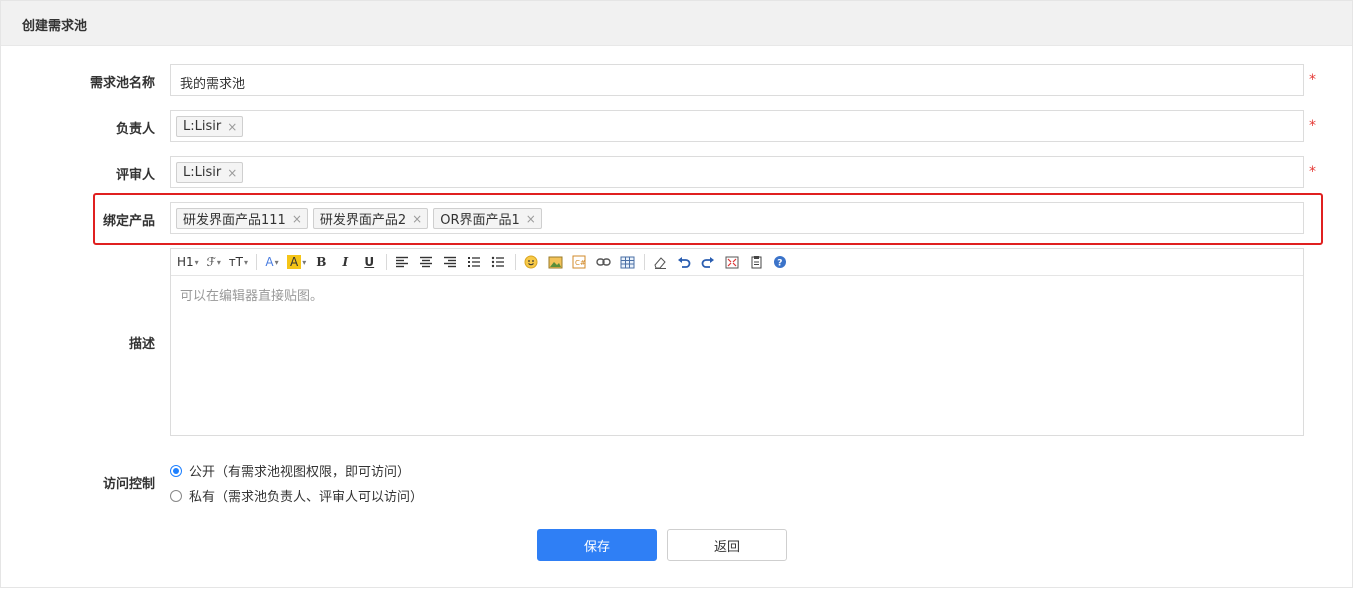  I want to click on access-option-private-label: 私有（需求池负责人、评审人可以访问）, so click(306, 497).